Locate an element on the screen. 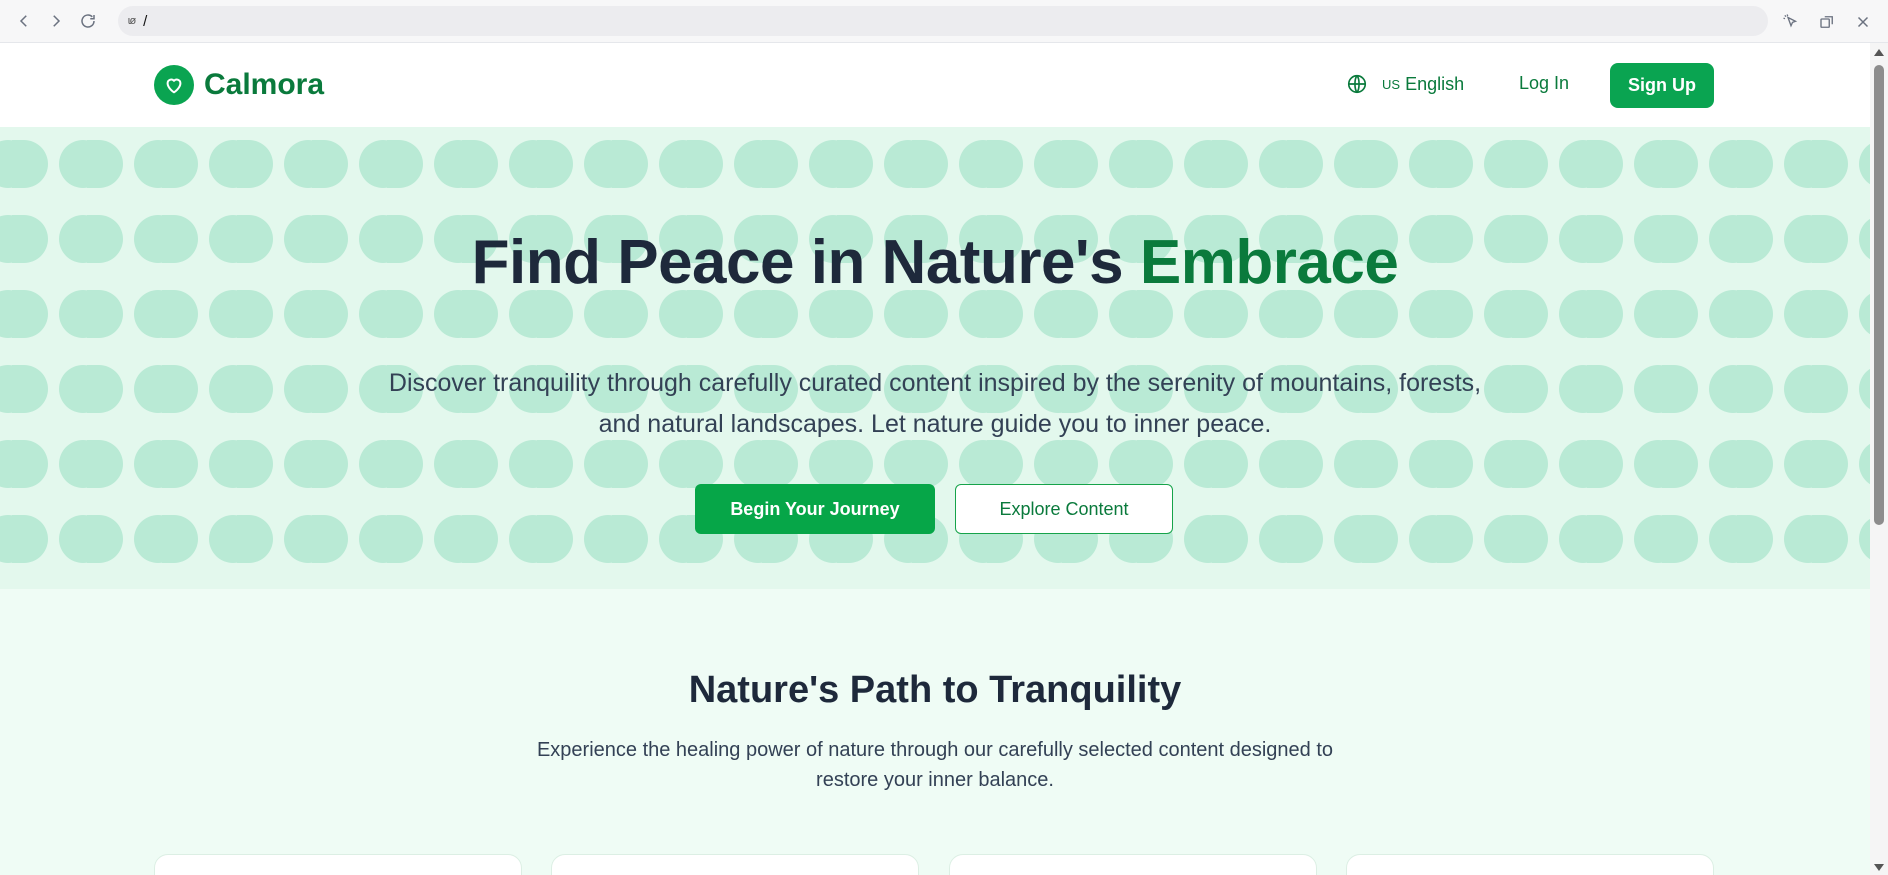  globe-icon is located at coordinates (1357, 84).